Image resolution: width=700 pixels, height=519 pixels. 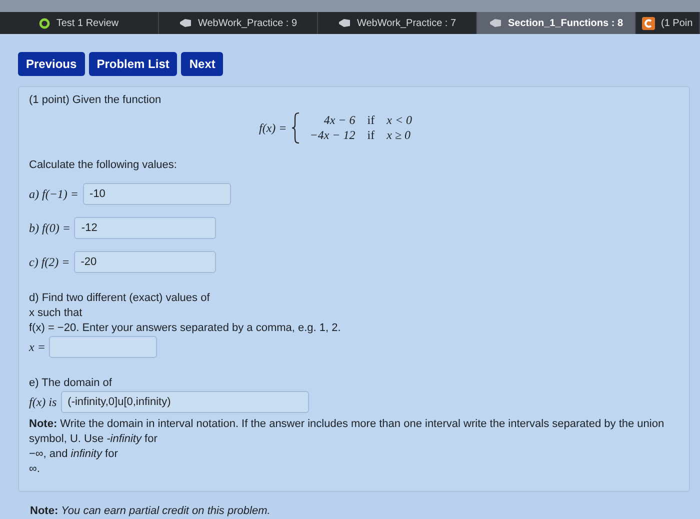 What do you see at coordinates (51, 64) in the screenshot?
I see `nav-button: Previous` at bounding box center [51, 64].